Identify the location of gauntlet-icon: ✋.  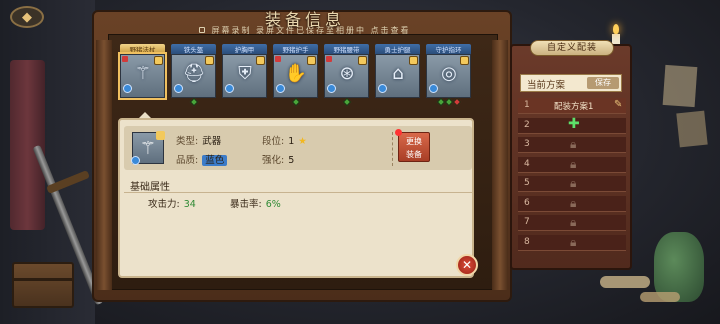
(296, 73).